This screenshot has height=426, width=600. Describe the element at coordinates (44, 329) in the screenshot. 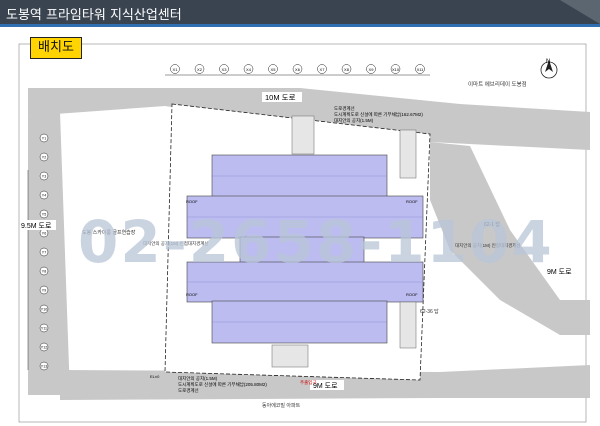

I see `grid-marker-left-label: Y11` at that location.